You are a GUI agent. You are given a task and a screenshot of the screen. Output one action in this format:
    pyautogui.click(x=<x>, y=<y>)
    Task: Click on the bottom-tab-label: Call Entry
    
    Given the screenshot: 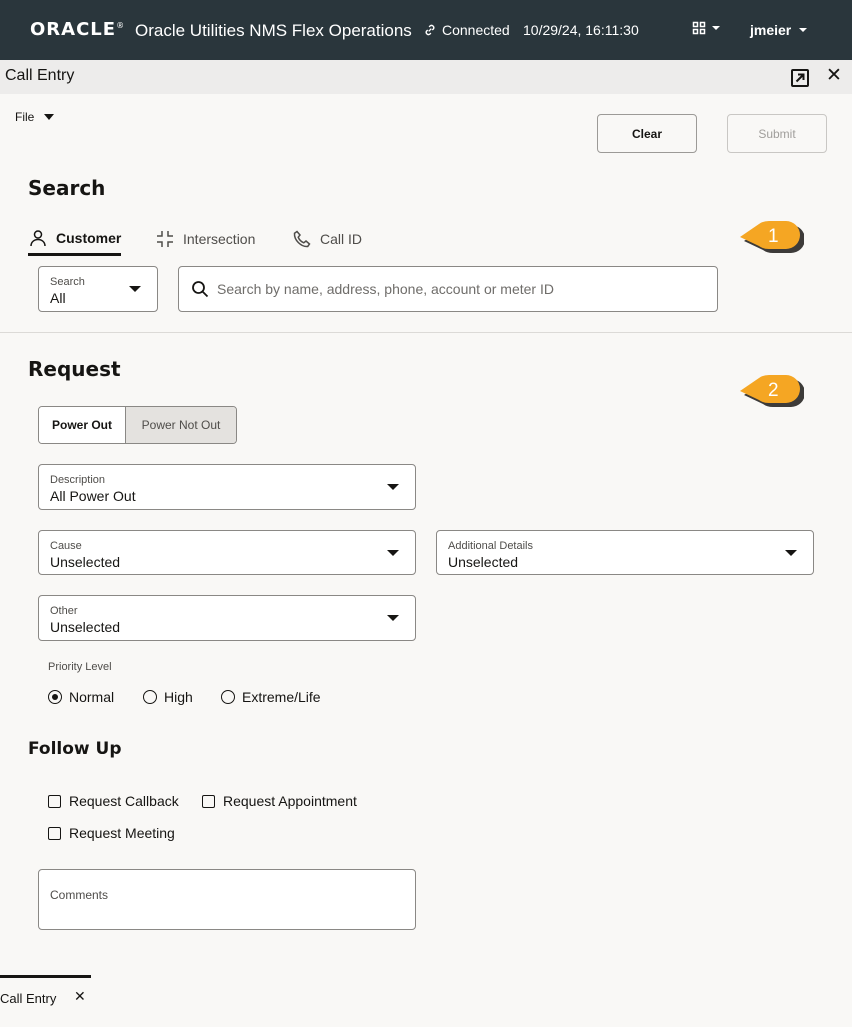 What is the action you would take?
    pyautogui.click(x=28, y=998)
    